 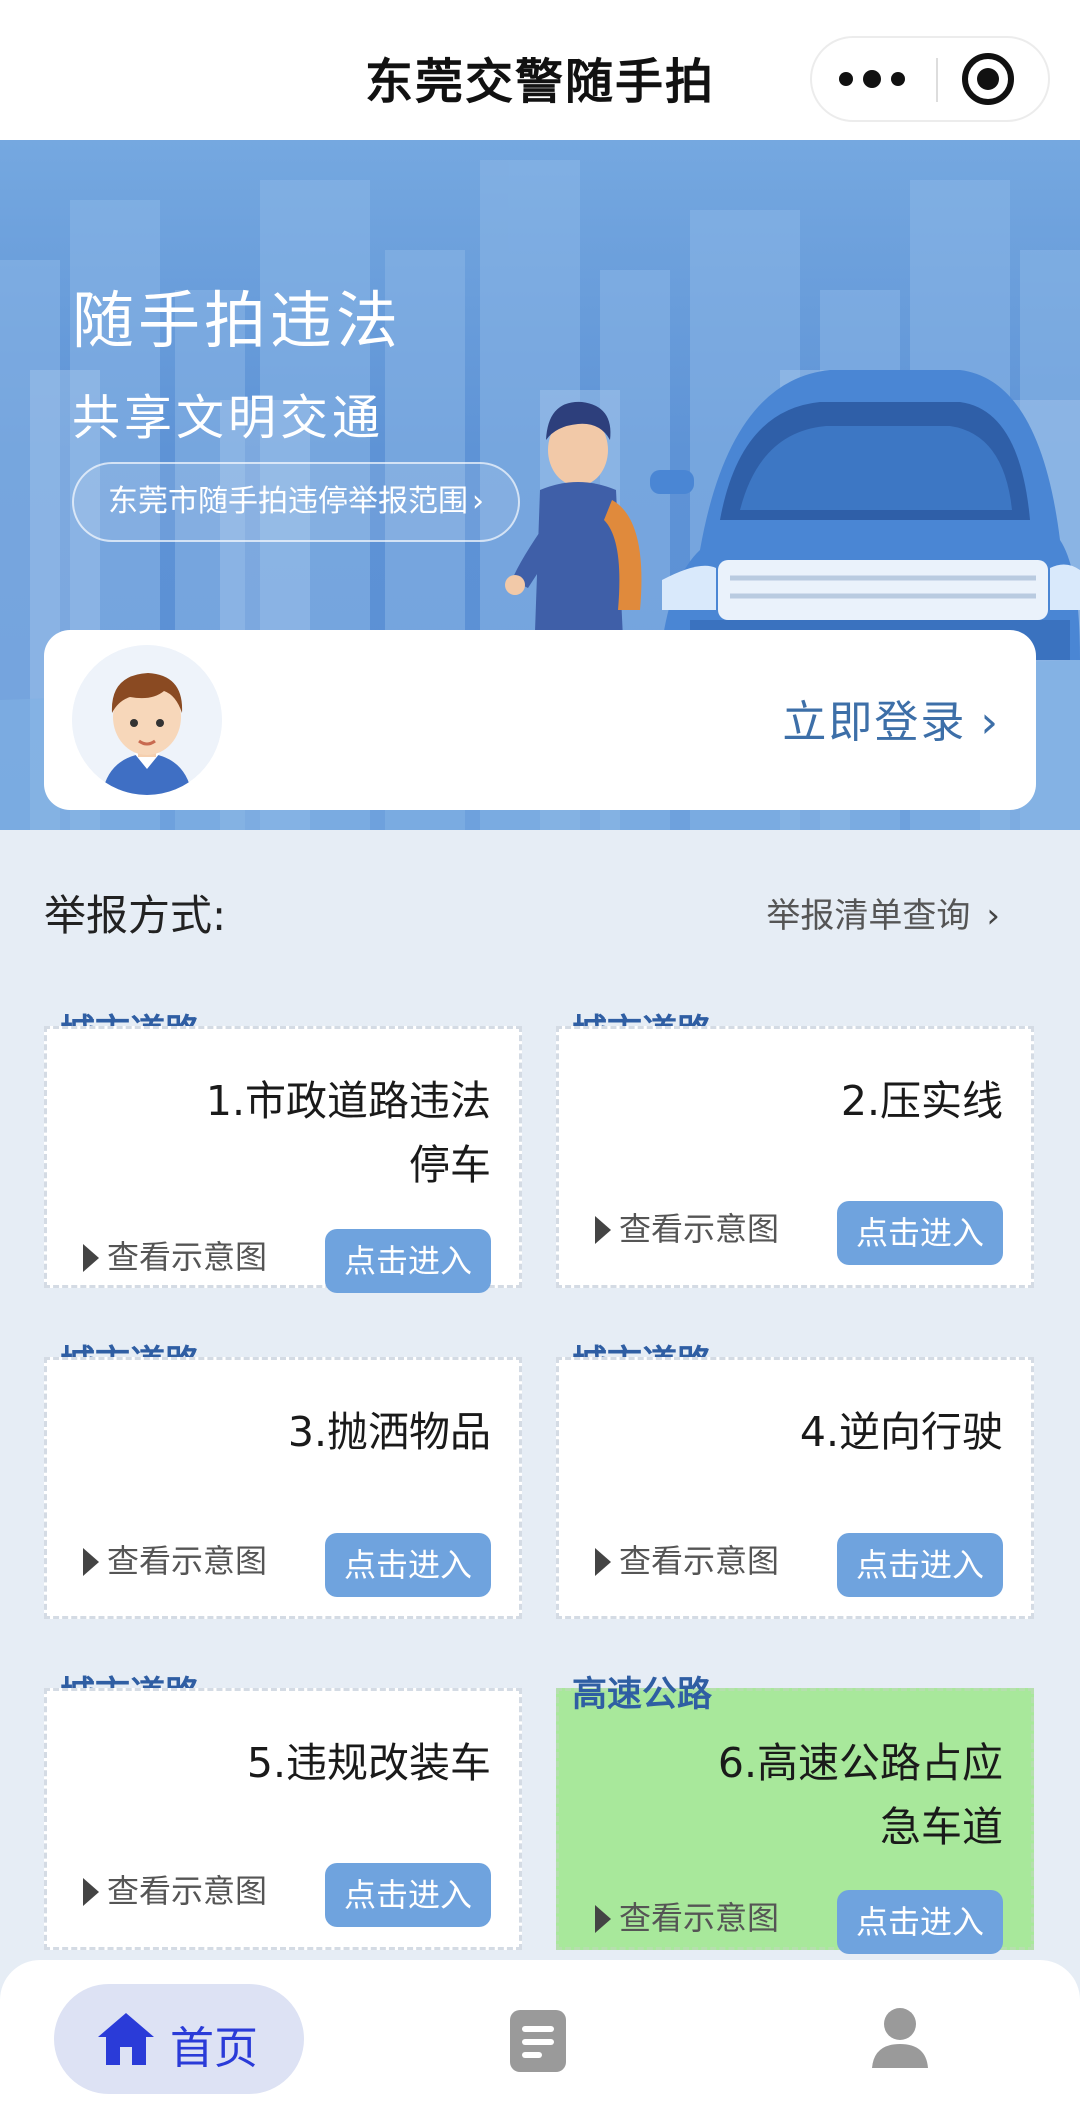 What do you see at coordinates (283, 1819) in the screenshot?
I see `report-card-5: 5.违规改装车 查看示意图 点击进入` at bounding box center [283, 1819].